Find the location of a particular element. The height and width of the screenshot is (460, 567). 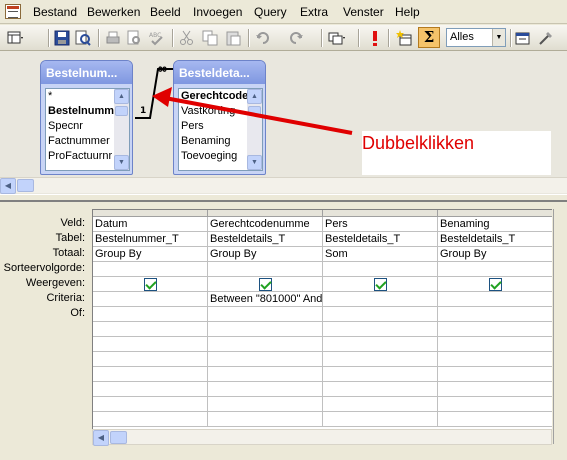

totals-button: Σ is located at coordinates (429, 37).